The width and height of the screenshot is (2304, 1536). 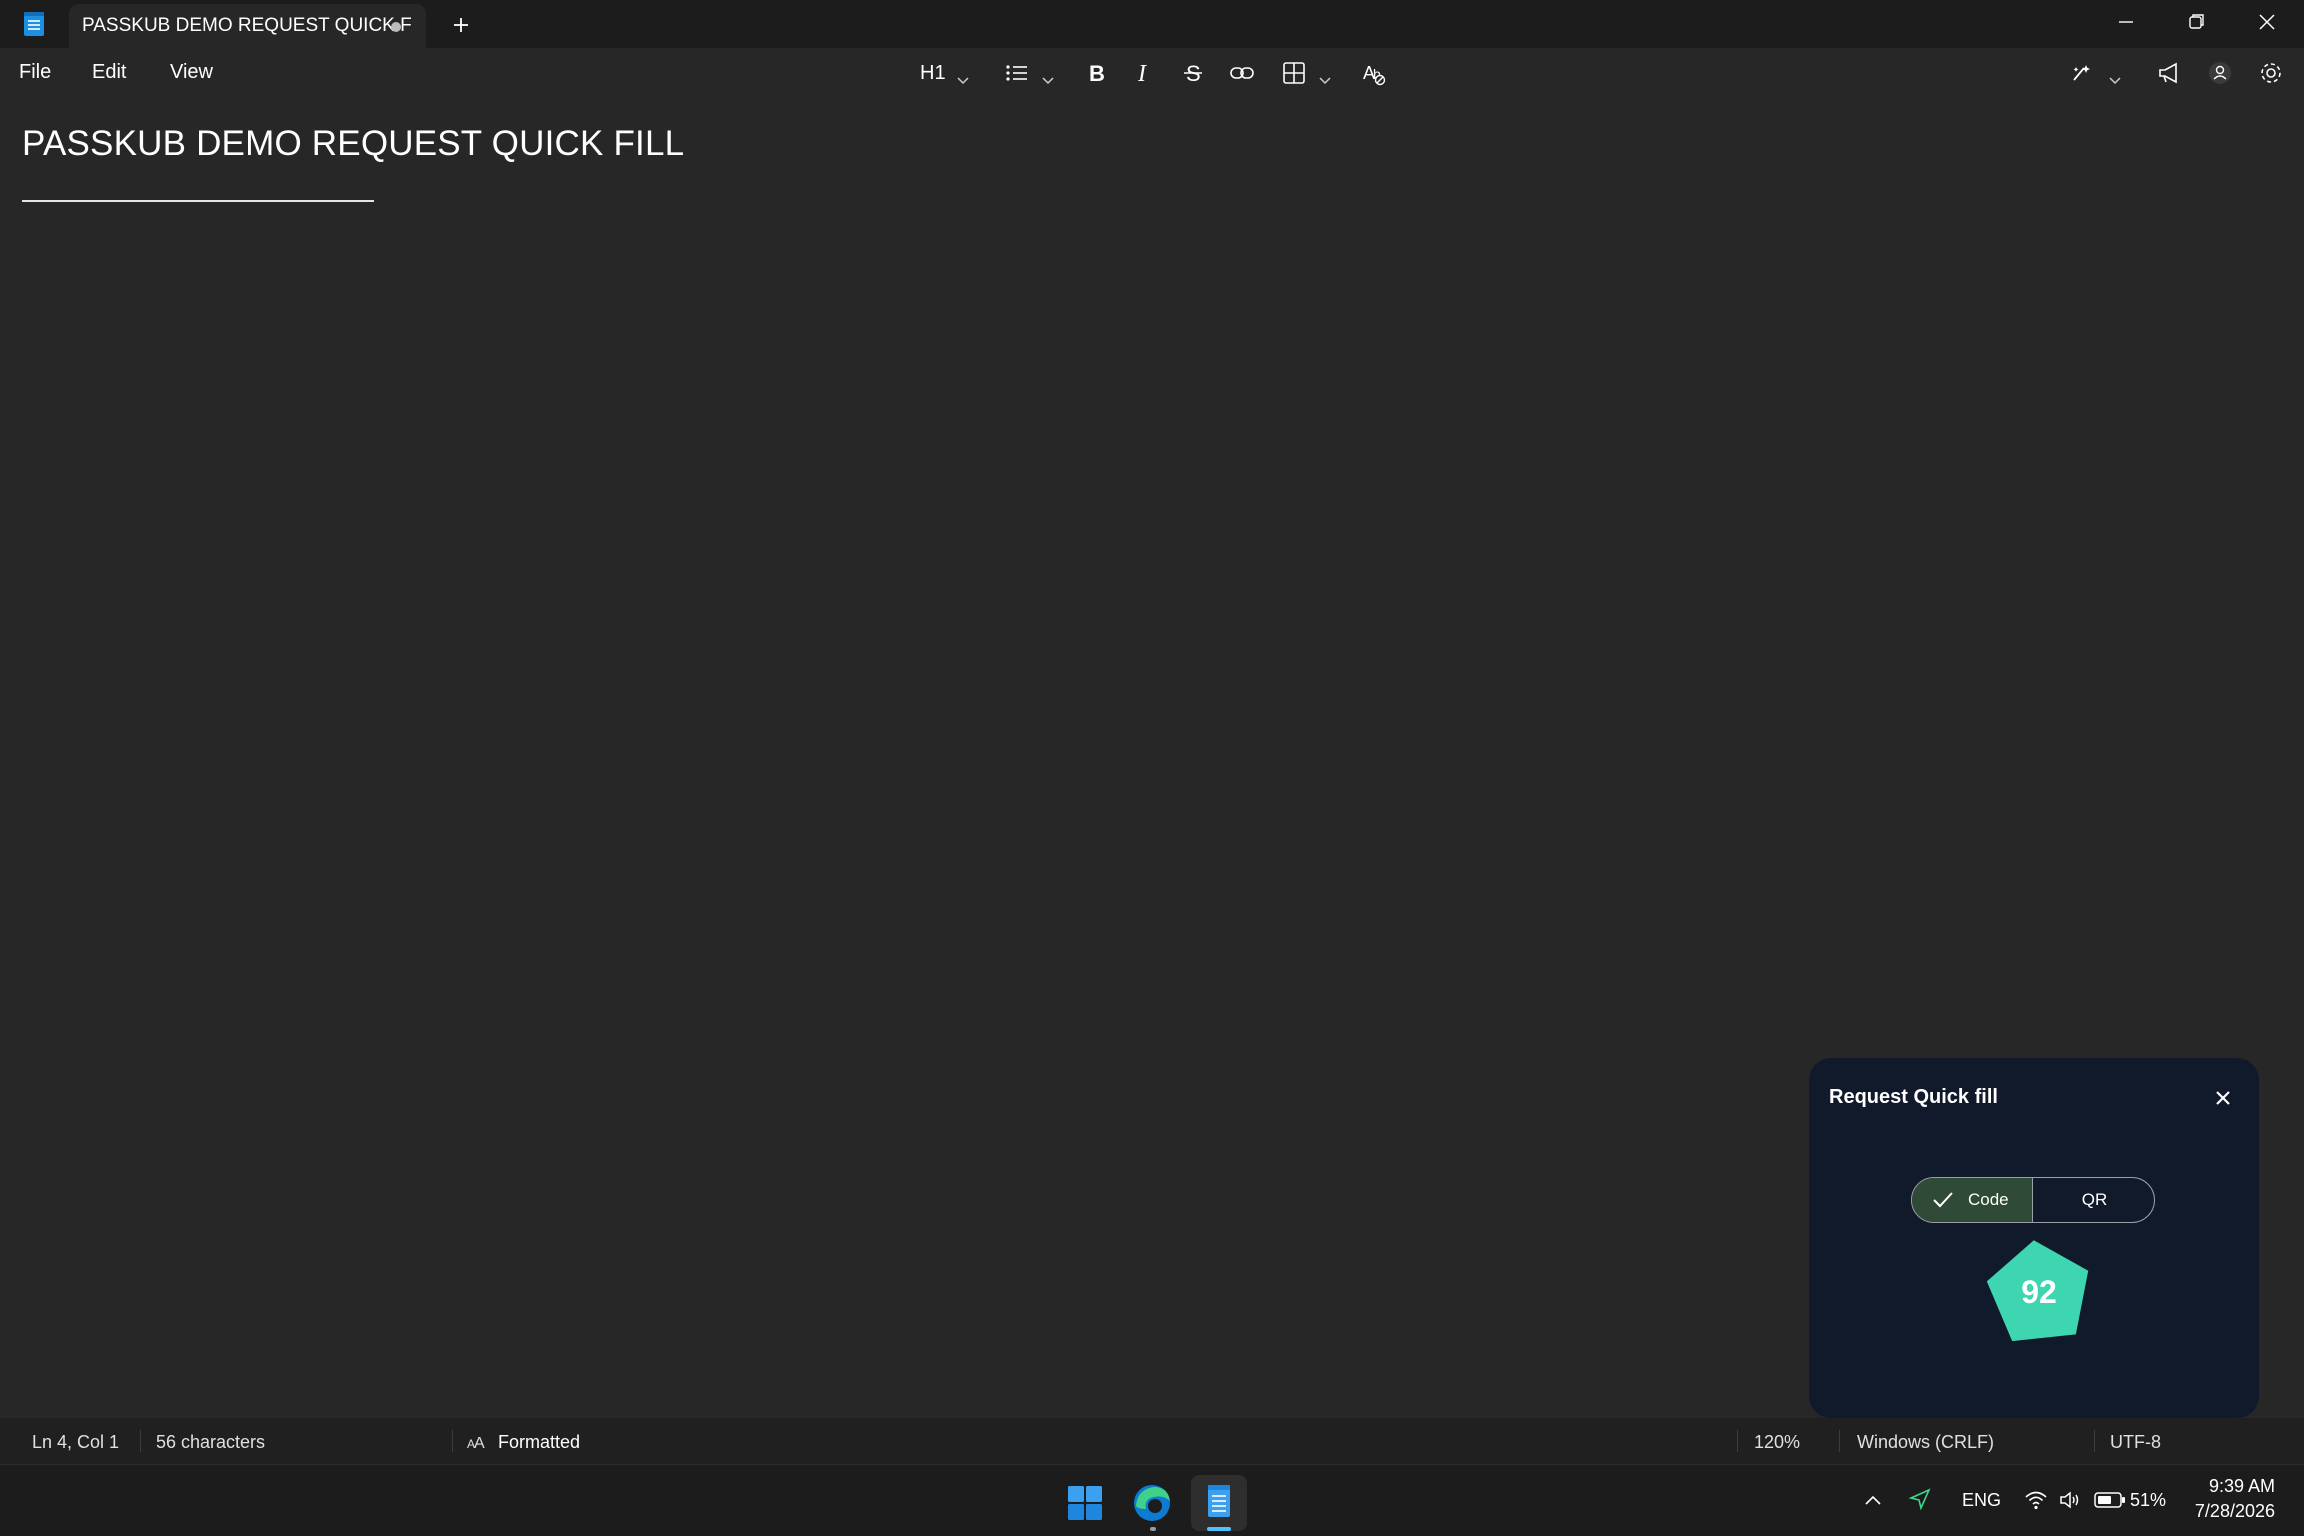 What do you see at coordinates (1152, 24) in the screenshot?
I see `title-bar: PASSKUB DEMO REQUEST QUICK F` at bounding box center [1152, 24].